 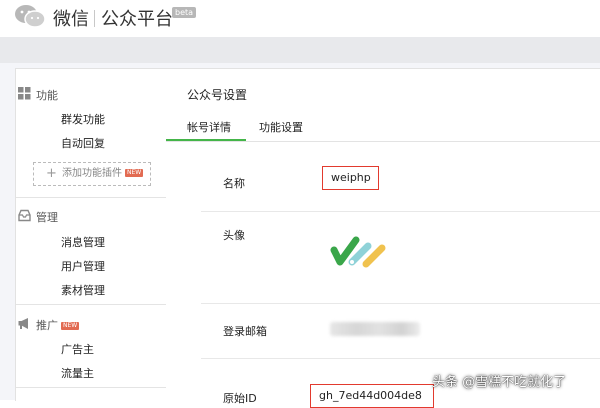 What do you see at coordinates (77, 373) in the screenshot?
I see `sidebar-item-traffic-owner: 流量主` at bounding box center [77, 373].